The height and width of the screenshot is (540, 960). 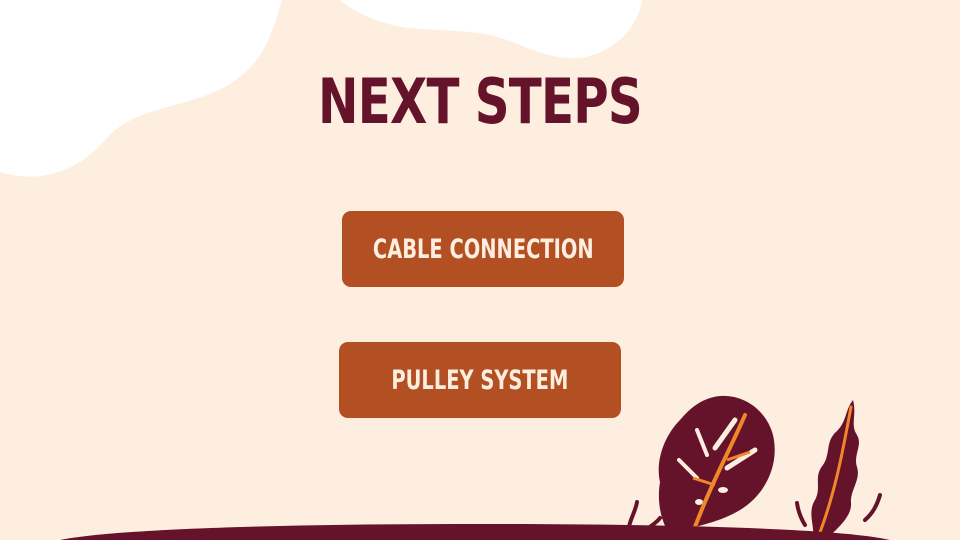 I want to click on cable-connection-button: CABLE CONNECTION, so click(x=483, y=249).